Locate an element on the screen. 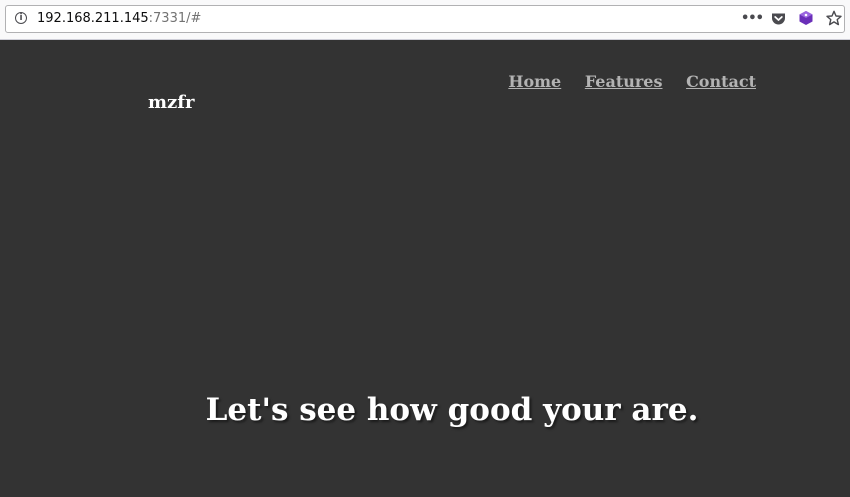  top-navigation: Home Features Contact is located at coordinates (623, 81).